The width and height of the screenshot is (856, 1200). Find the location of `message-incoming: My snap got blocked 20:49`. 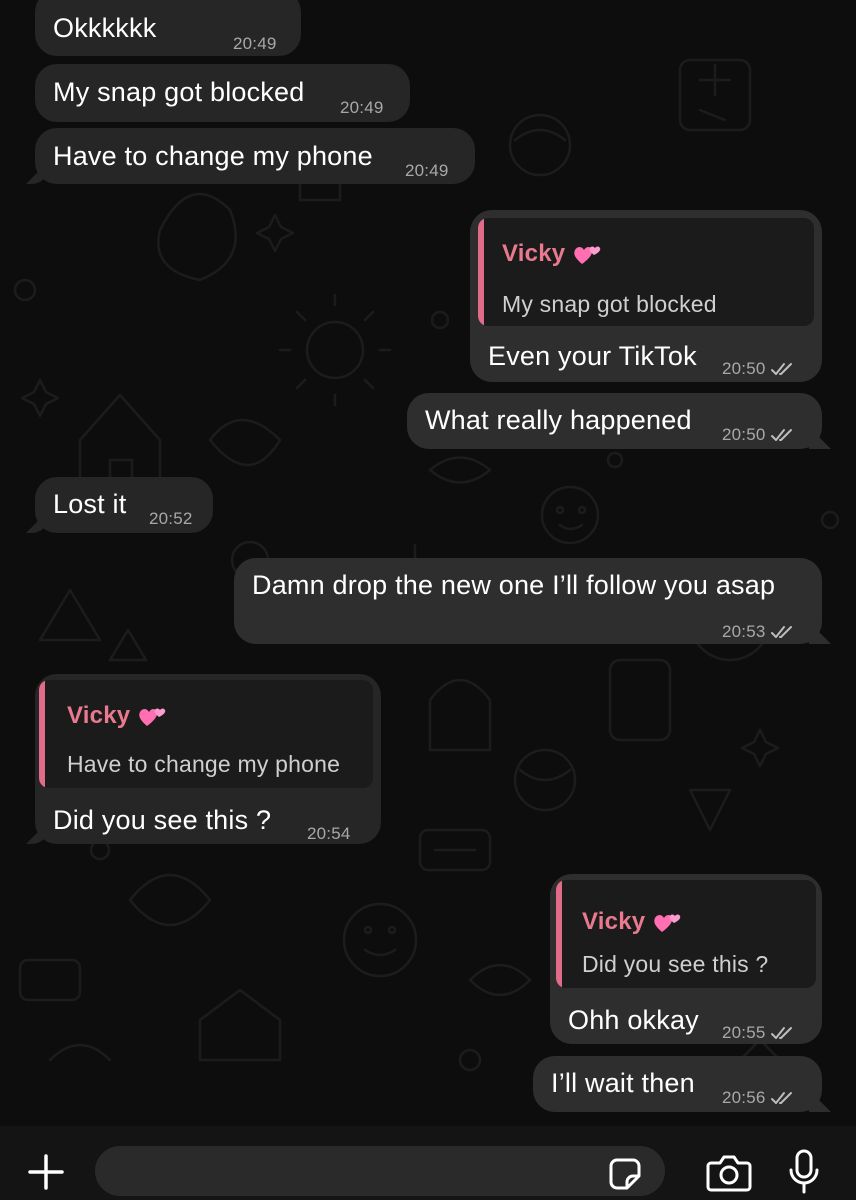

message-incoming: My snap got blocked 20:49 is located at coordinates (222, 93).